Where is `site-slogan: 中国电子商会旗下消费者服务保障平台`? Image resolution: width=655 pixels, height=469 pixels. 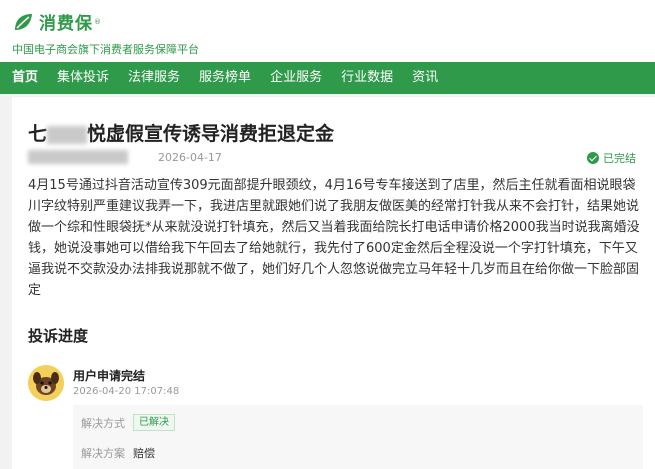 site-slogan: 中国电子商会旗下消费者服务保障平台 is located at coordinates (105, 49).